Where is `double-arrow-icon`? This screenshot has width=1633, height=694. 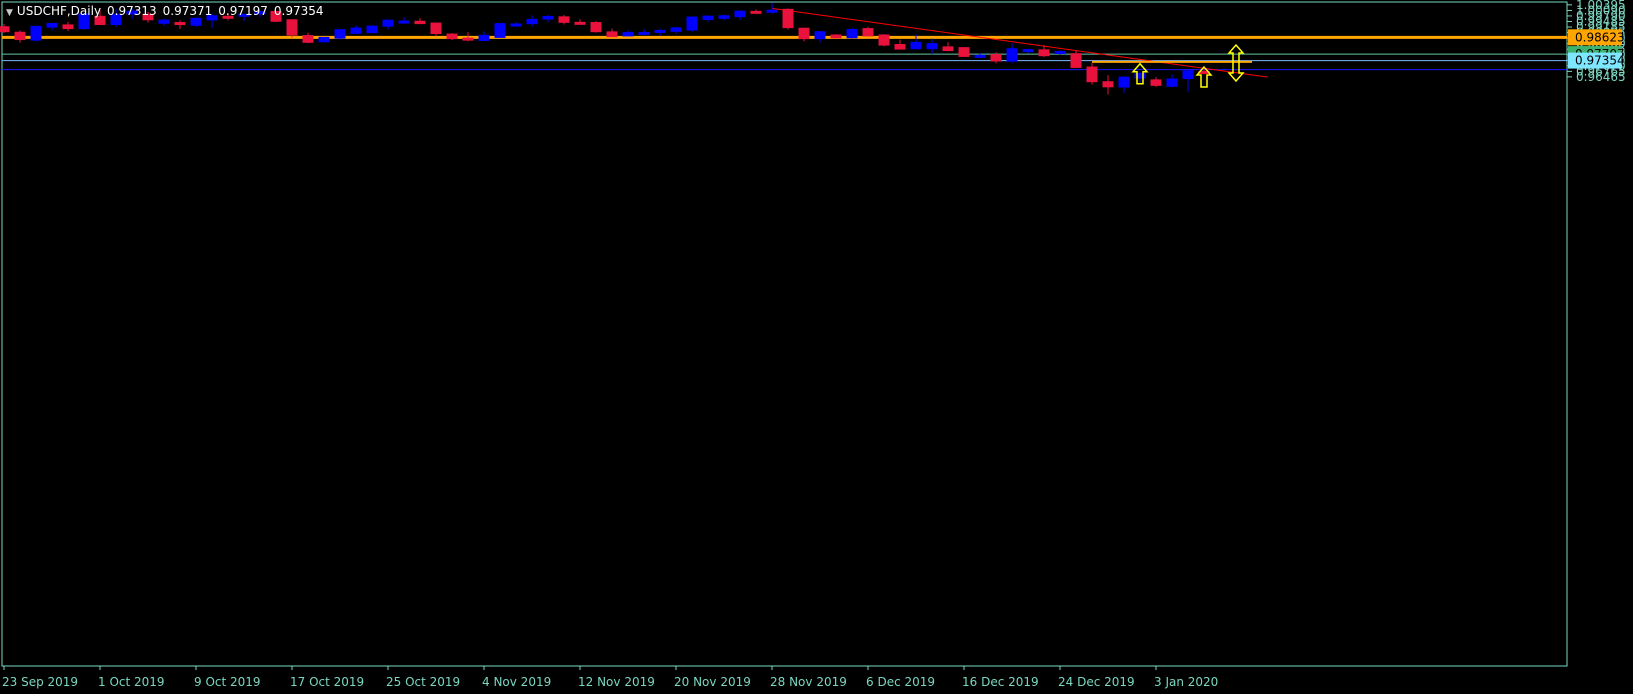
double-arrow-icon is located at coordinates (1236, 63).